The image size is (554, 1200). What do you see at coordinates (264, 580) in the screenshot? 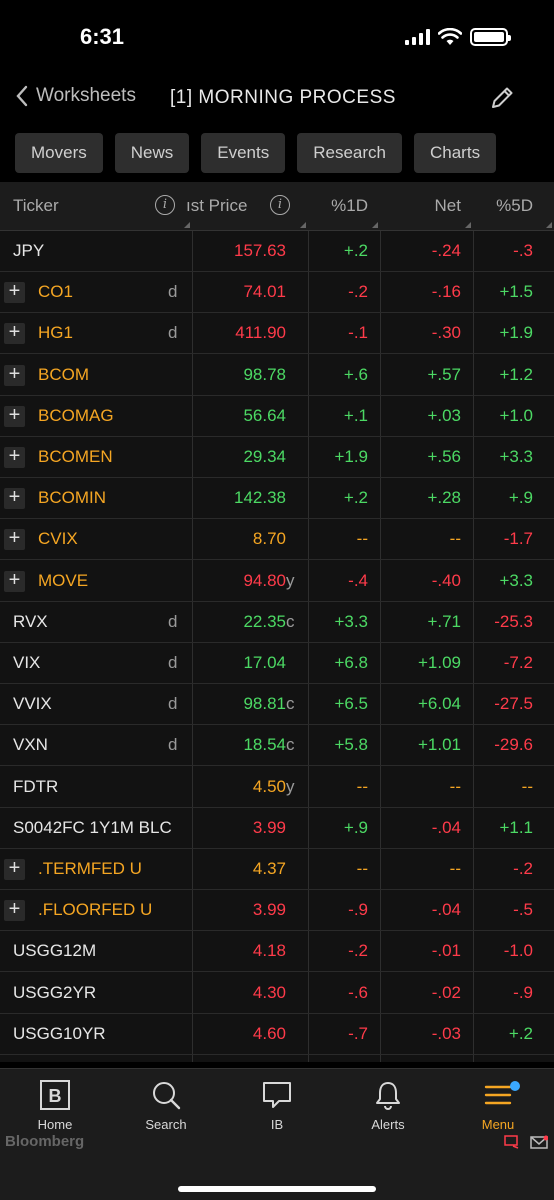
I see `last-price-cell: 94.80` at bounding box center [264, 580].